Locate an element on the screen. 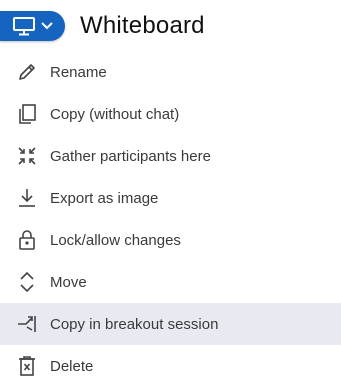 Image resolution: width=341 pixels, height=387 pixels. trash-icon is located at coordinates (27, 366).